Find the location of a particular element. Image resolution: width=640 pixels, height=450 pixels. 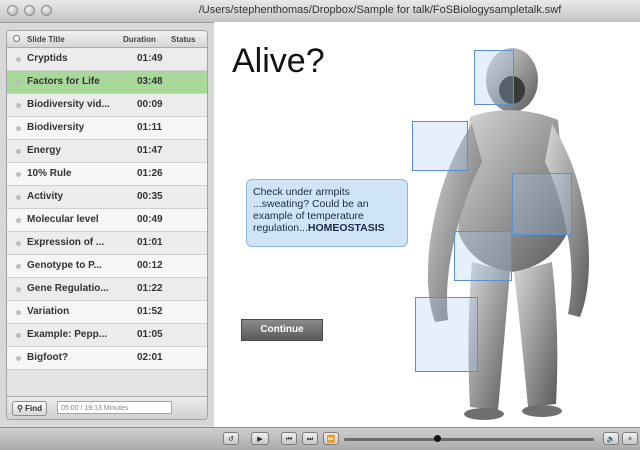

find-button-label: Find is located at coordinates (33, 408).